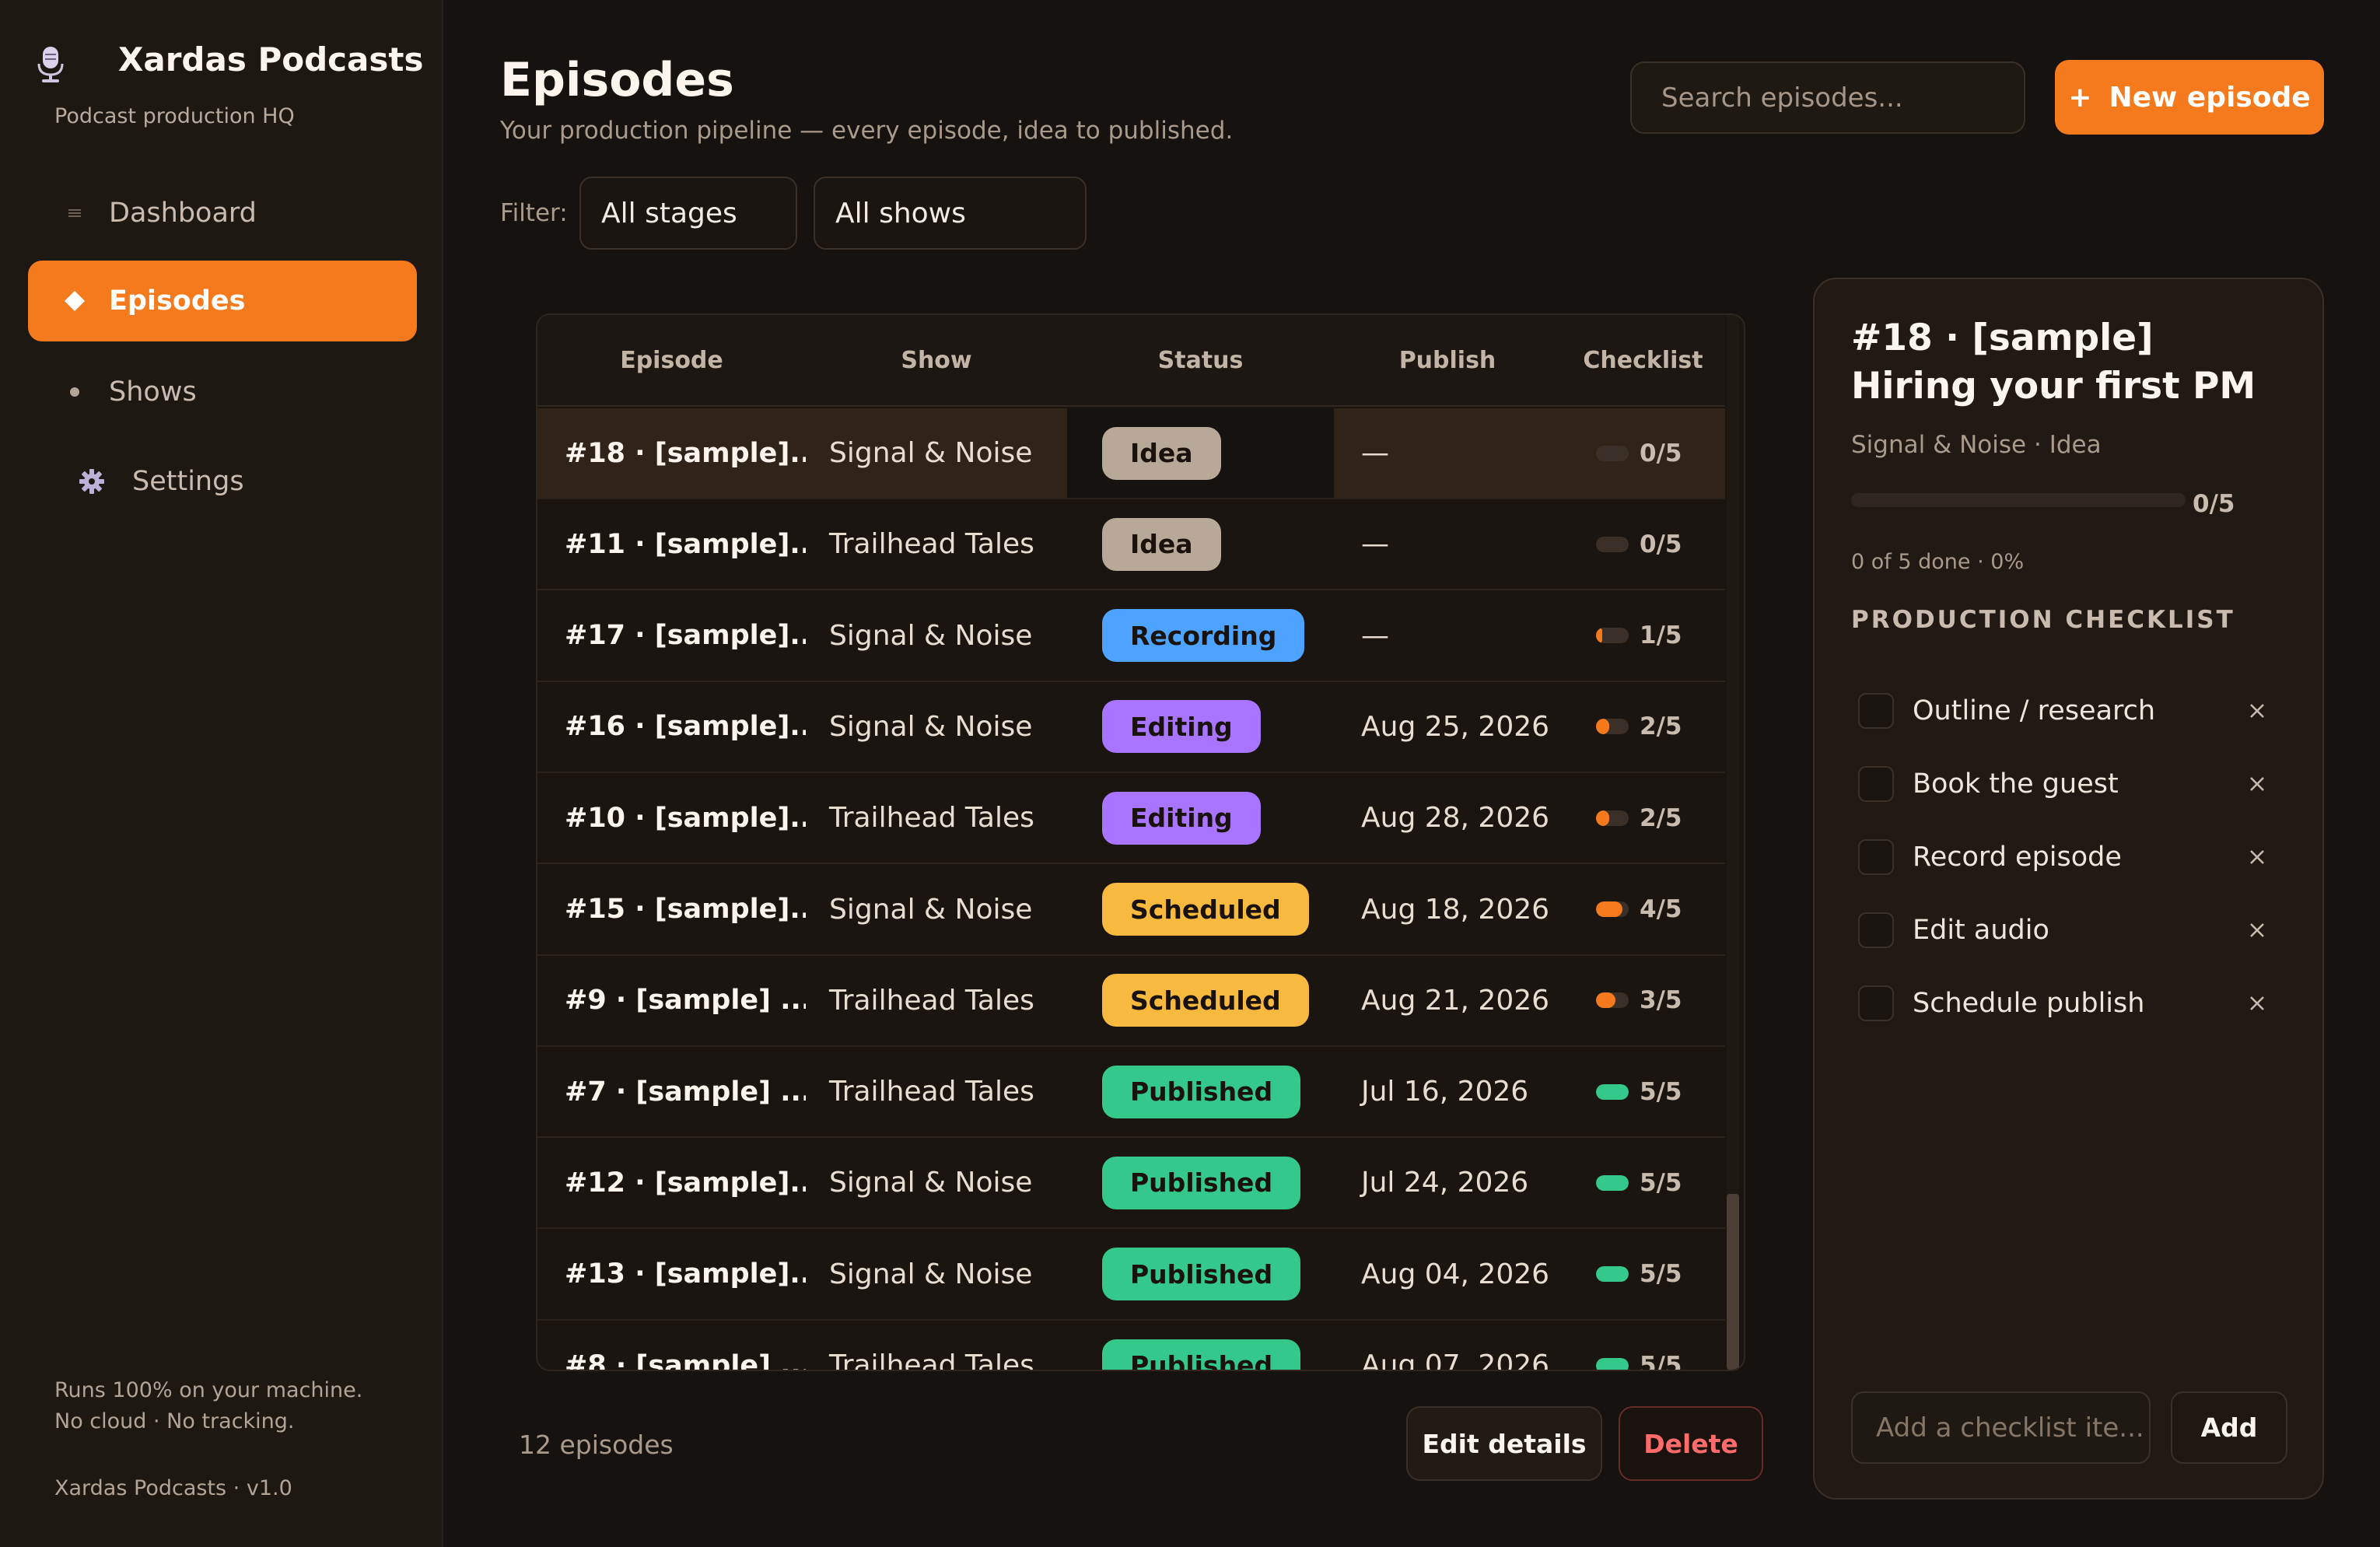 This screenshot has height=1547, width=2380. Describe the element at coordinates (1661, 636) in the screenshot. I see `checklist-fraction: 1/5` at that location.